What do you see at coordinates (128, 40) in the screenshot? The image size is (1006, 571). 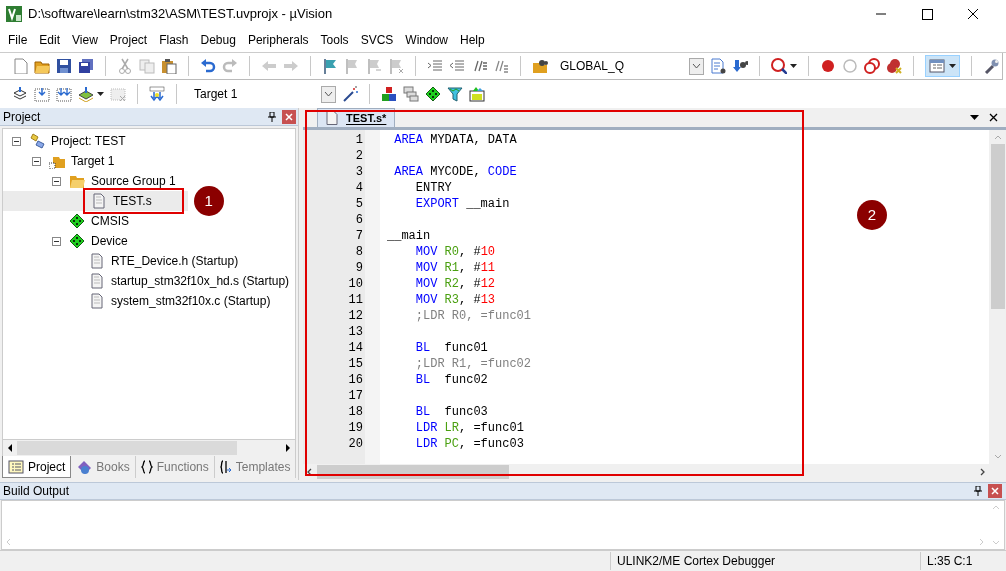 I see `menu-item: Project` at bounding box center [128, 40].